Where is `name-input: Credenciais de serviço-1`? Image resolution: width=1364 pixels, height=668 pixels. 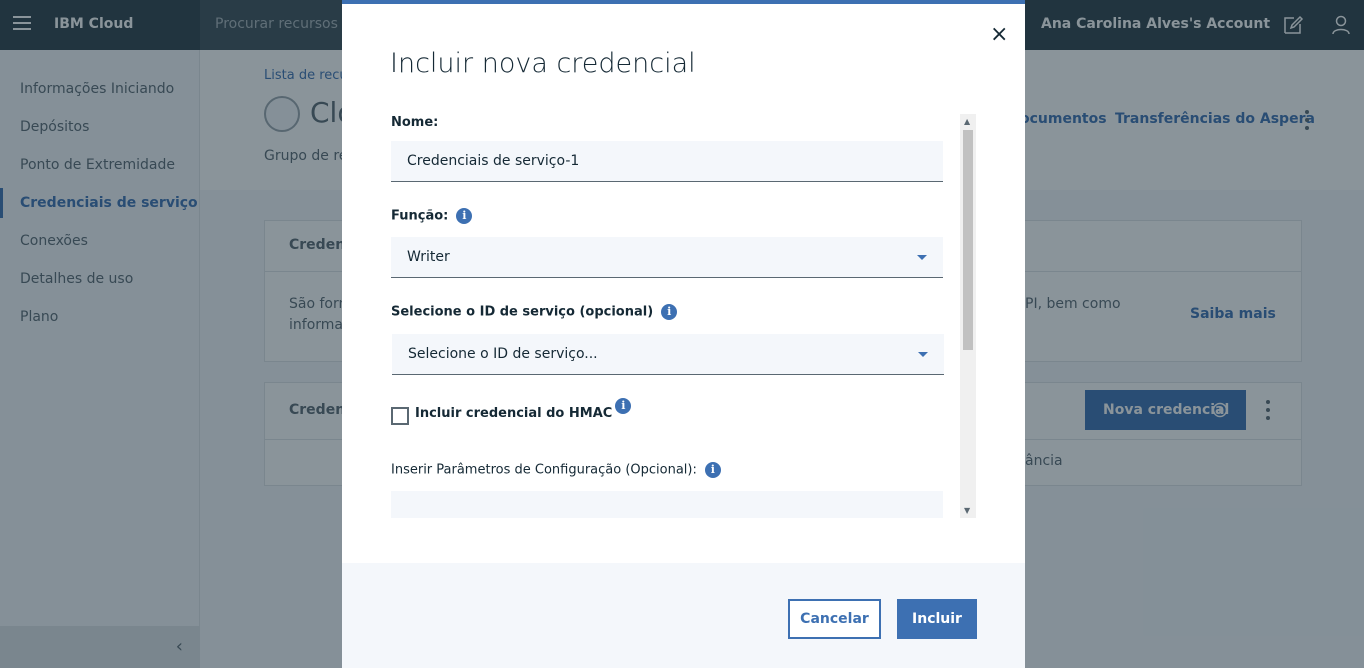
name-input: Credenciais de serviço-1 is located at coordinates (667, 161).